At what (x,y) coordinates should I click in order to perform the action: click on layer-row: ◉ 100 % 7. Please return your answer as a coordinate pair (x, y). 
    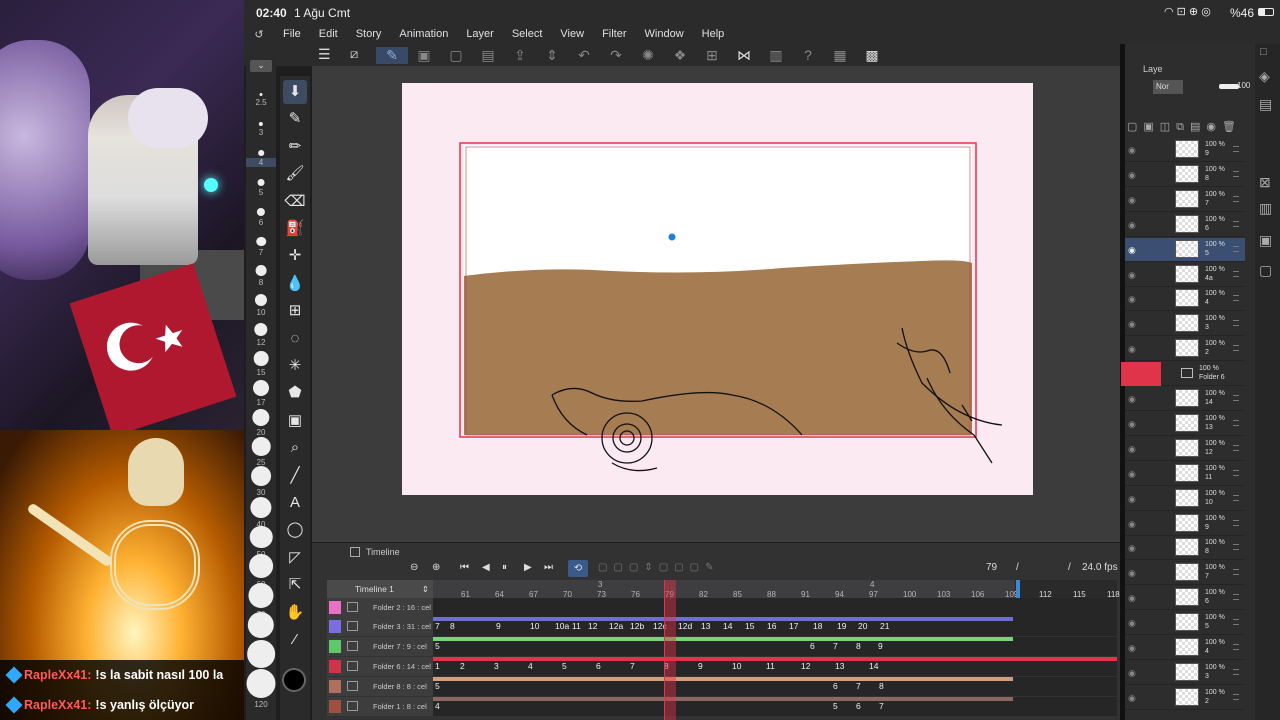
    Looking at the image, I should click on (1185, 200).